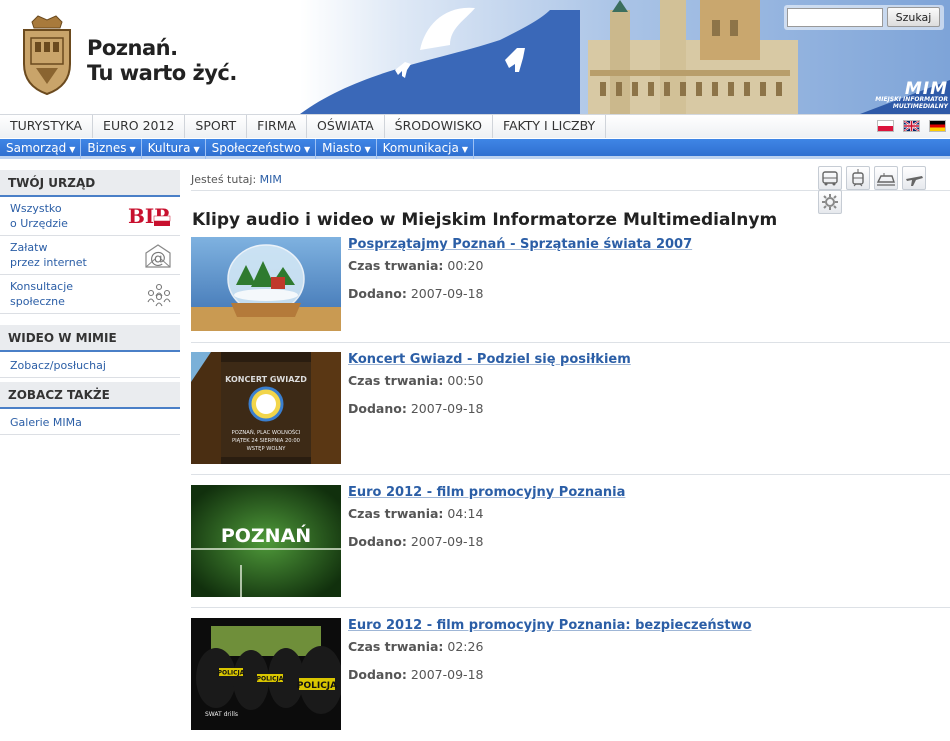 The width and height of the screenshot is (950, 741). Describe the element at coordinates (41, 149) in the screenshot. I see `nav-samorzad: Samorząd ▼` at that location.